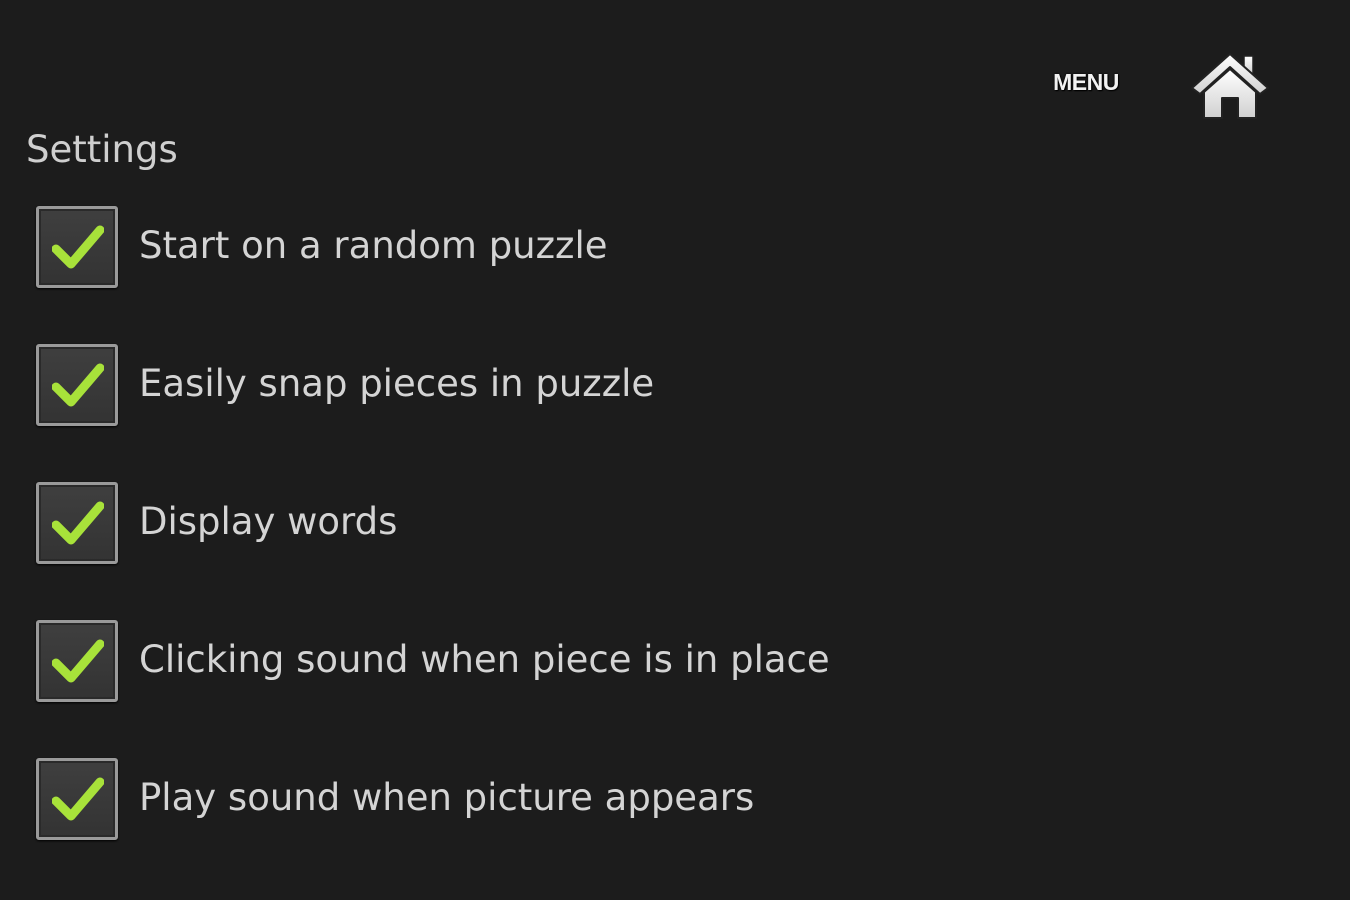 This screenshot has height=900, width=1350. I want to click on picture-sound-checkbox, so click(77, 799).